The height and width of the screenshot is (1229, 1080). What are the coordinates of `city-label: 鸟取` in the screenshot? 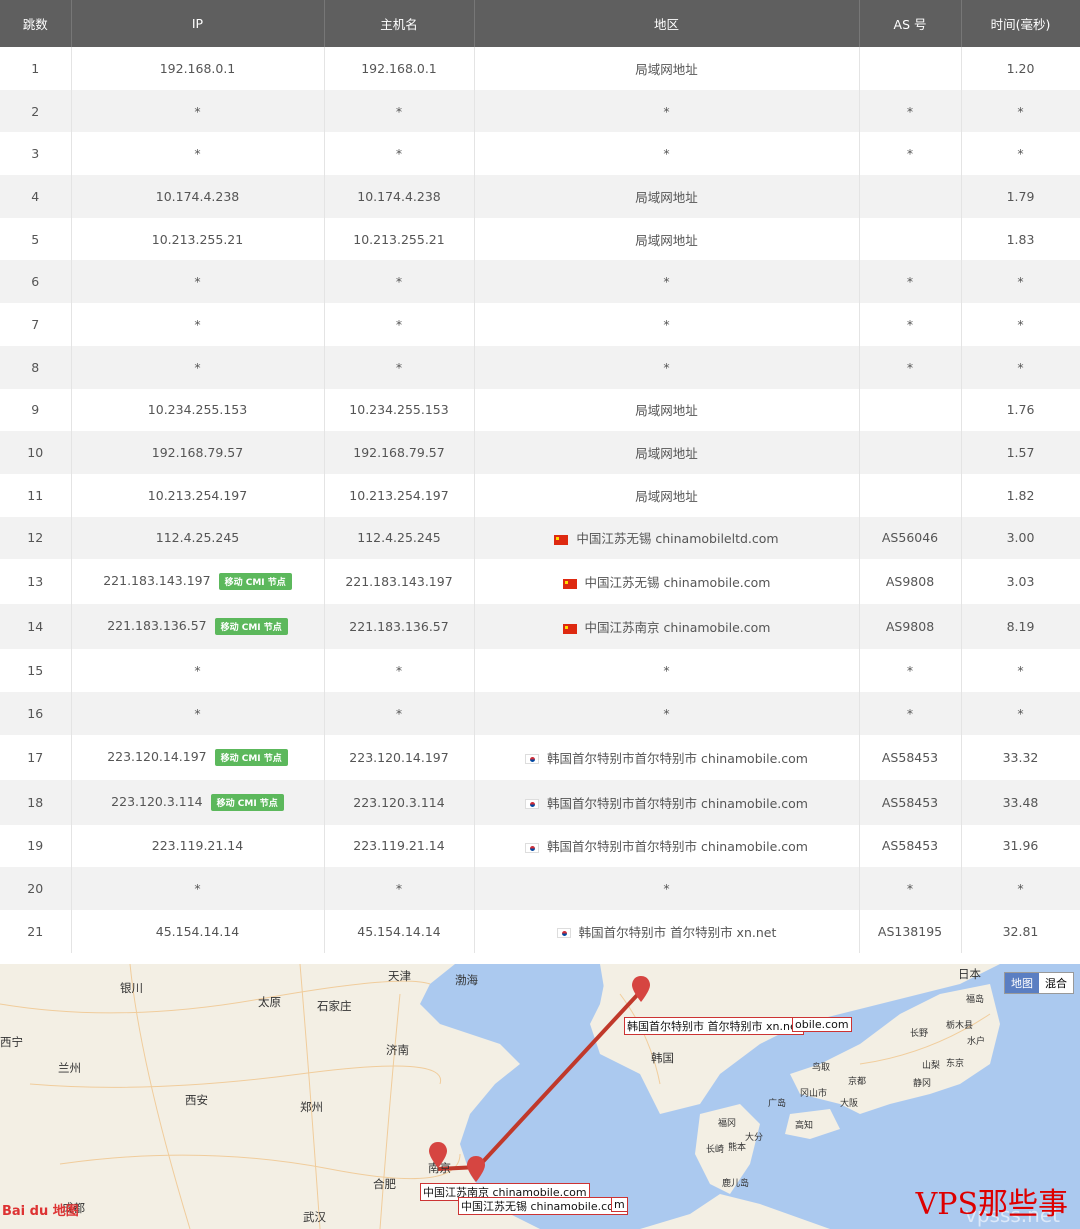 It's located at (821, 1068).